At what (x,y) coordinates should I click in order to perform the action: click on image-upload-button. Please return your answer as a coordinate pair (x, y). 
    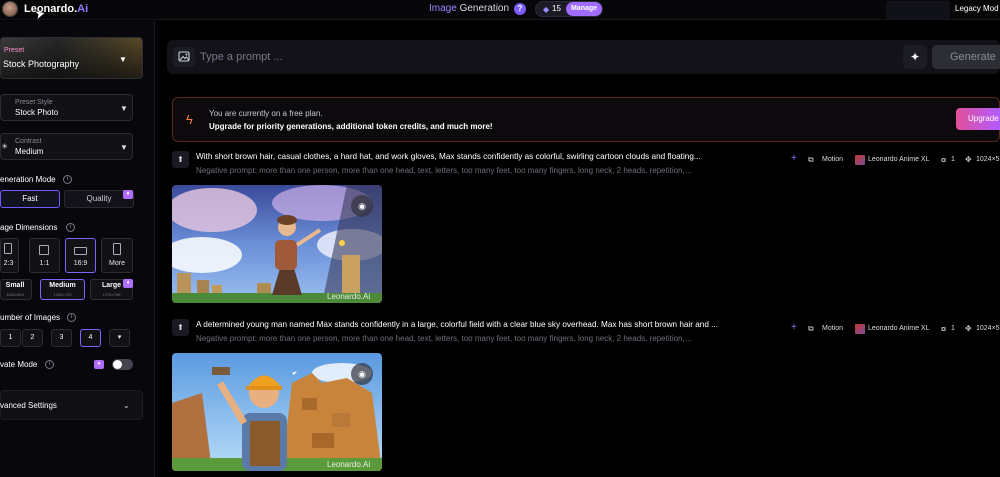
    Looking at the image, I should click on (184, 57).